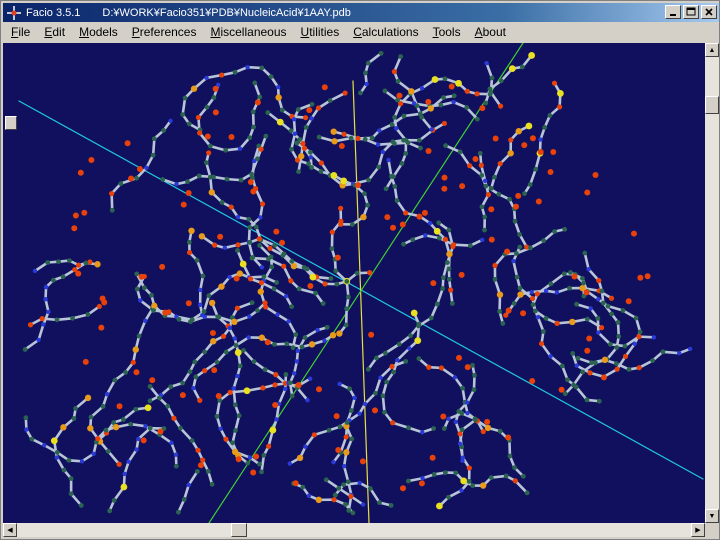  I want to click on menu-models: Models, so click(97, 32).